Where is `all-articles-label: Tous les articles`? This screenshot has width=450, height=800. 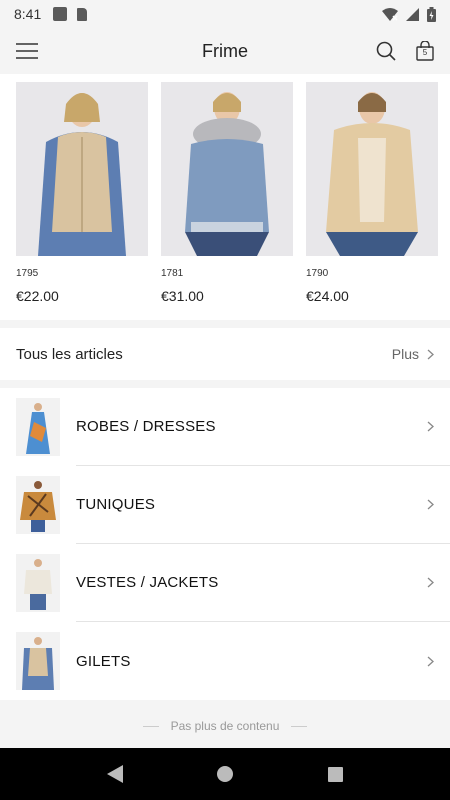
all-articles-label: Tous les articles is located at coordinates (69, 354).